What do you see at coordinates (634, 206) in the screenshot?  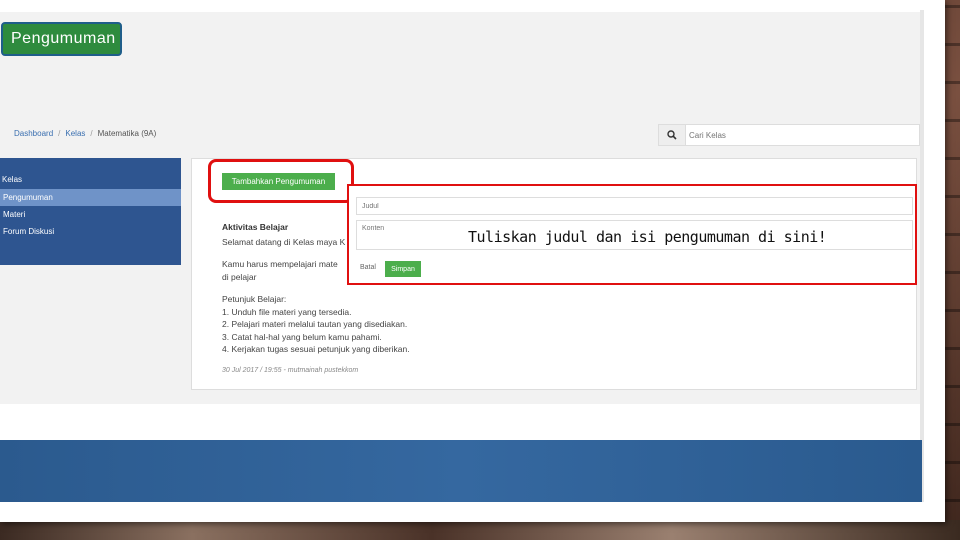 I see `title-field` at bounding box center [634, 206].